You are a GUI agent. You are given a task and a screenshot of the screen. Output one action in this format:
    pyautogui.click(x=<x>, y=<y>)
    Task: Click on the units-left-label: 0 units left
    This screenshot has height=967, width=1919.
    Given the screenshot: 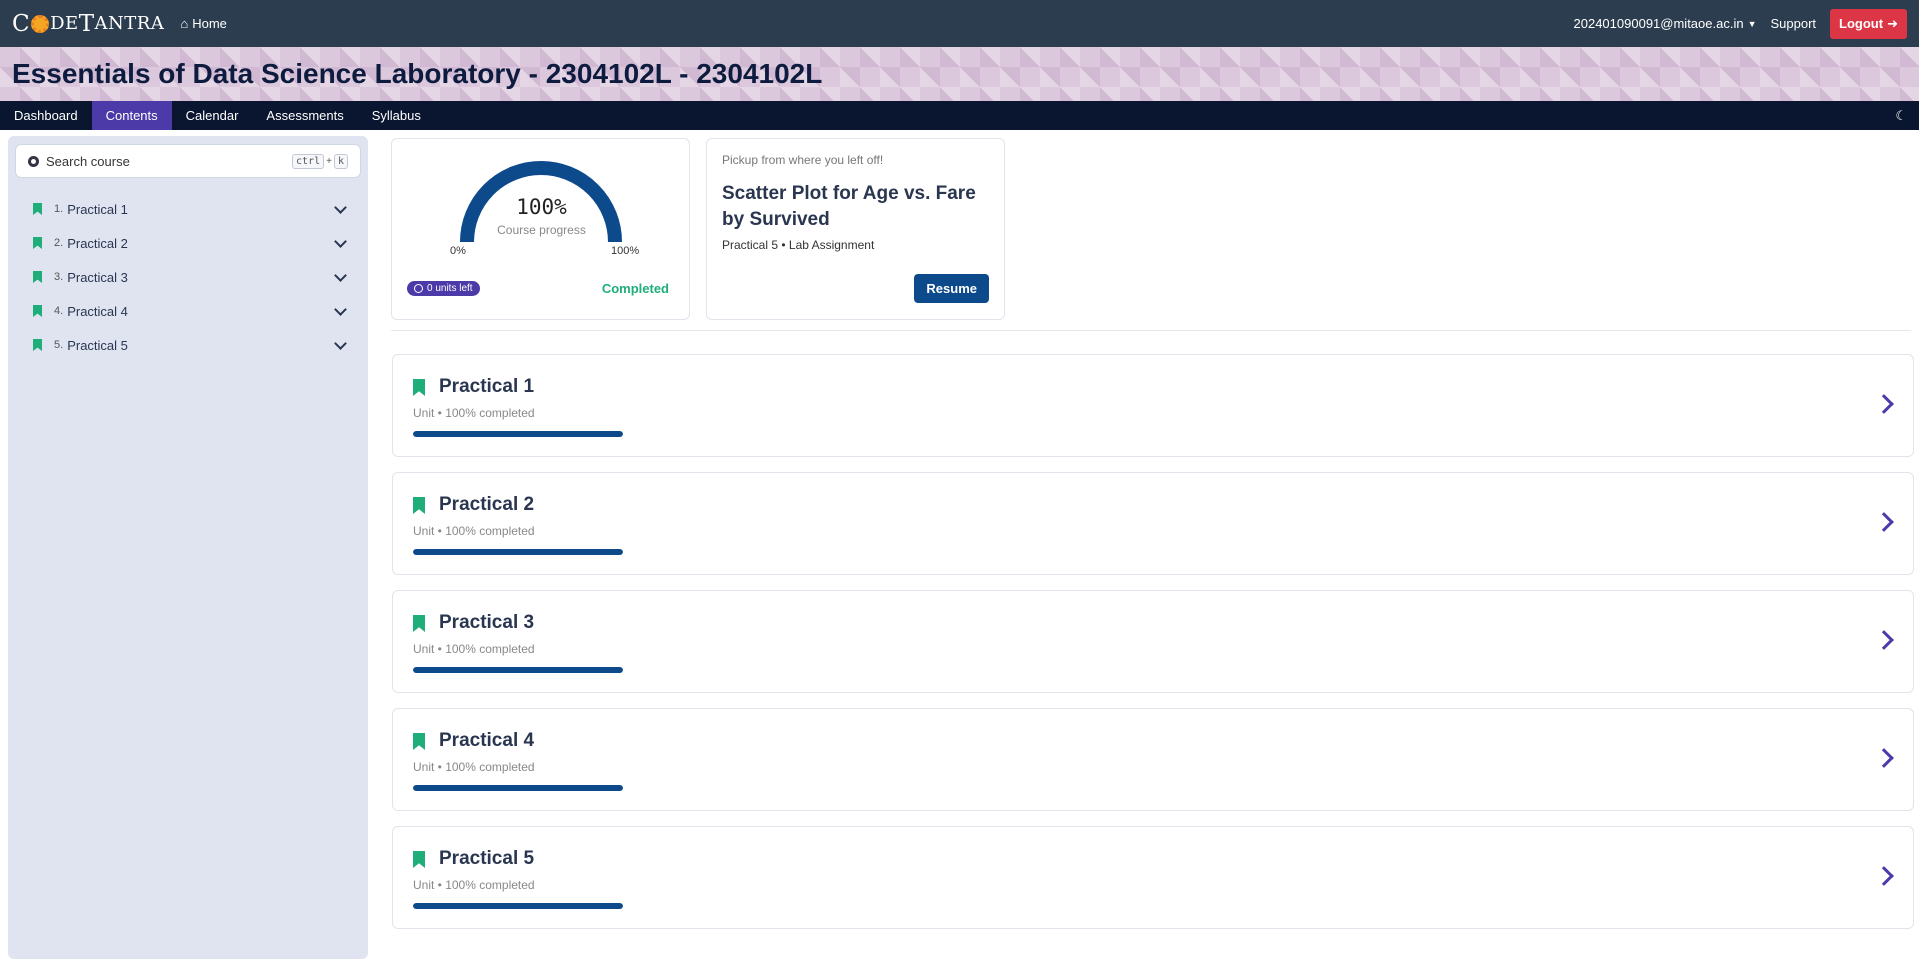 What is the action you would take?
    pyautogui.click(x=450, y=288)
    